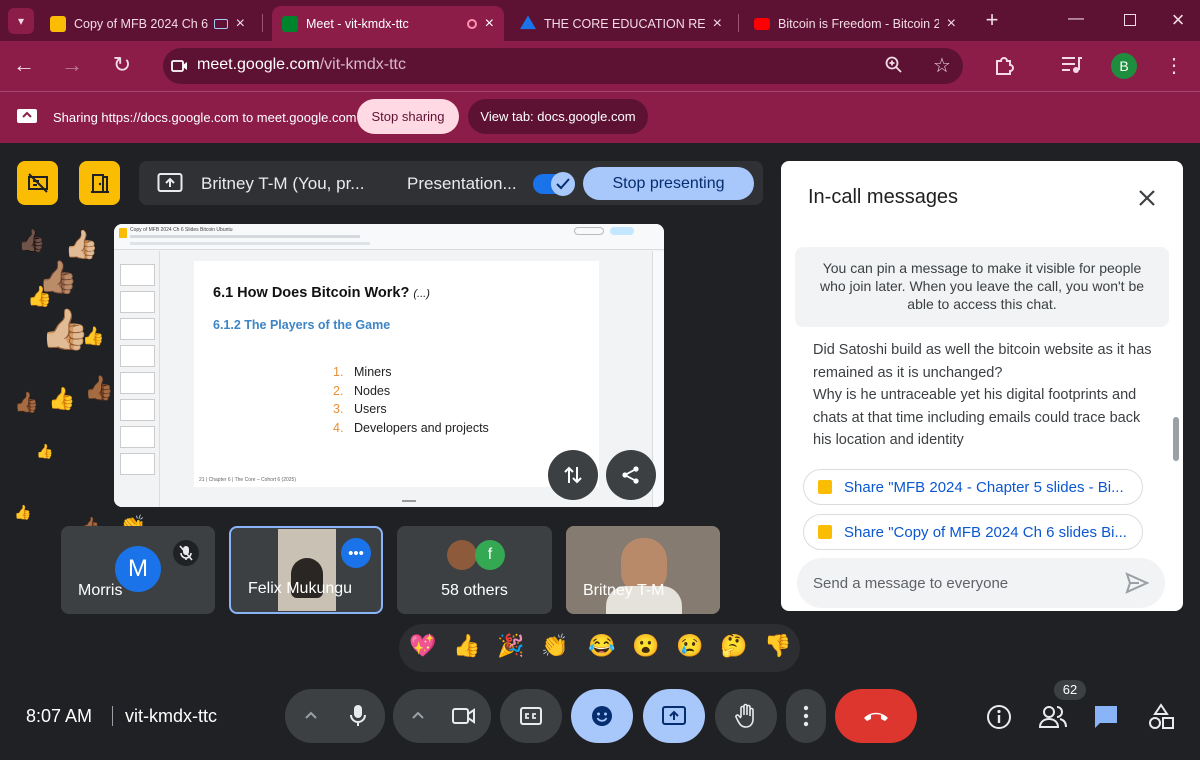 The width and height of the screenshot is (1200, 760). Describe the element at coordinates (589, 231) in the screenshot. I see `slideshow-button` at that location.